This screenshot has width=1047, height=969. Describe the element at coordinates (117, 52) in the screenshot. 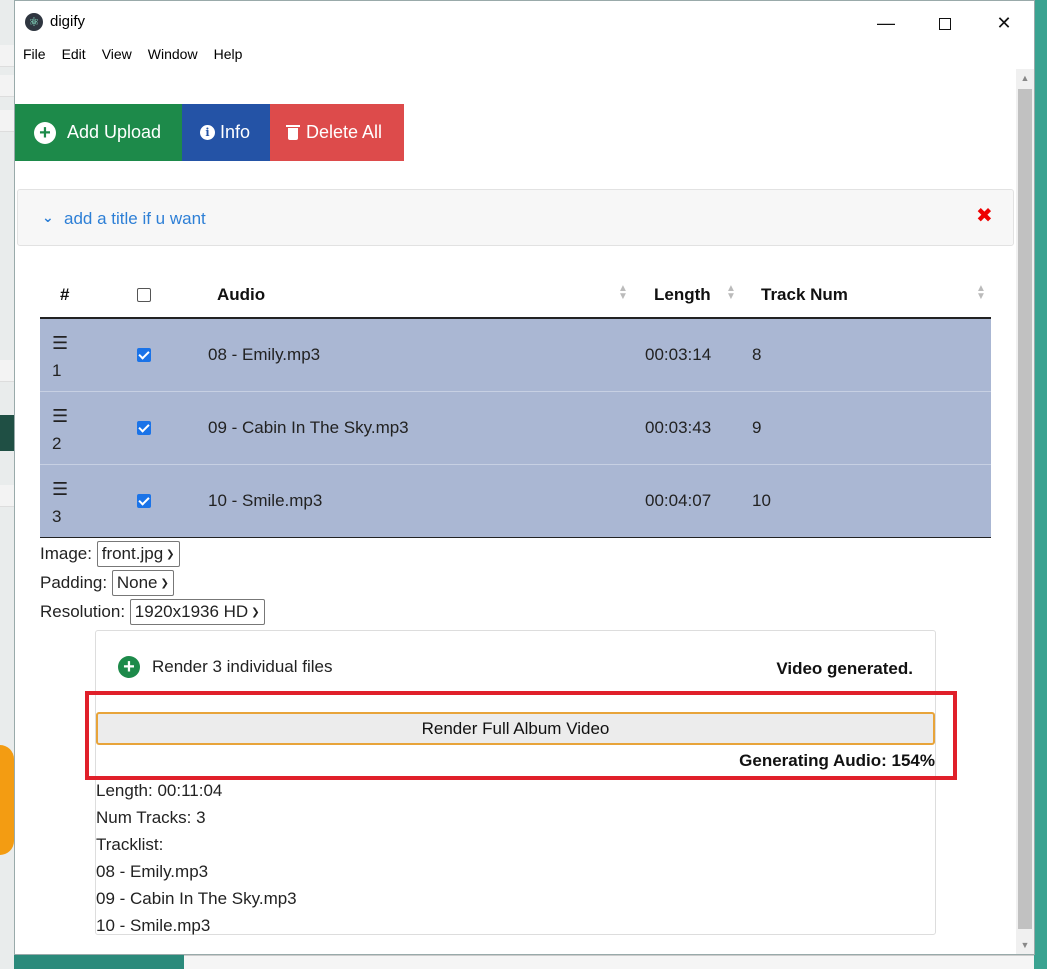

I see `menu-view: View` at that location.